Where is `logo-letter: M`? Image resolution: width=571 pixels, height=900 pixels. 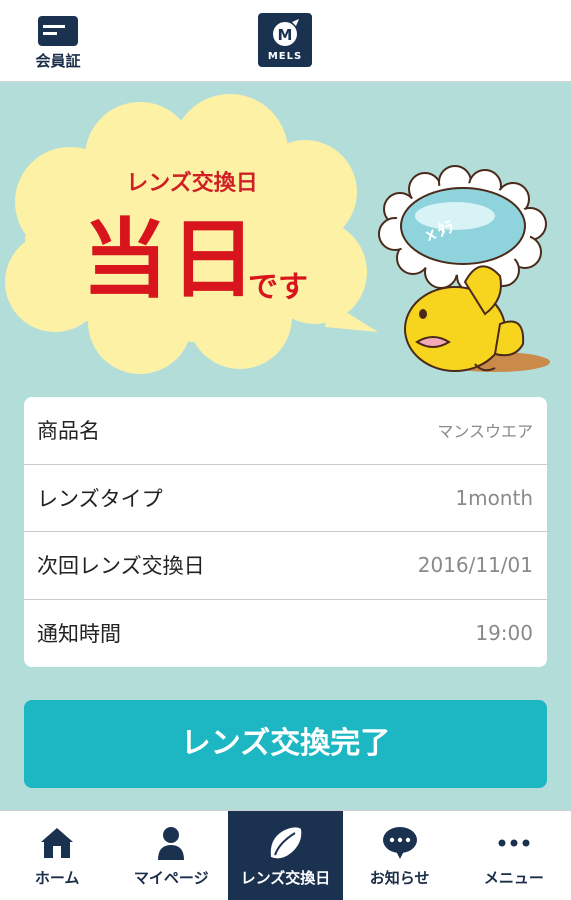
logo-letter: M is located at coordinates (285, 35).